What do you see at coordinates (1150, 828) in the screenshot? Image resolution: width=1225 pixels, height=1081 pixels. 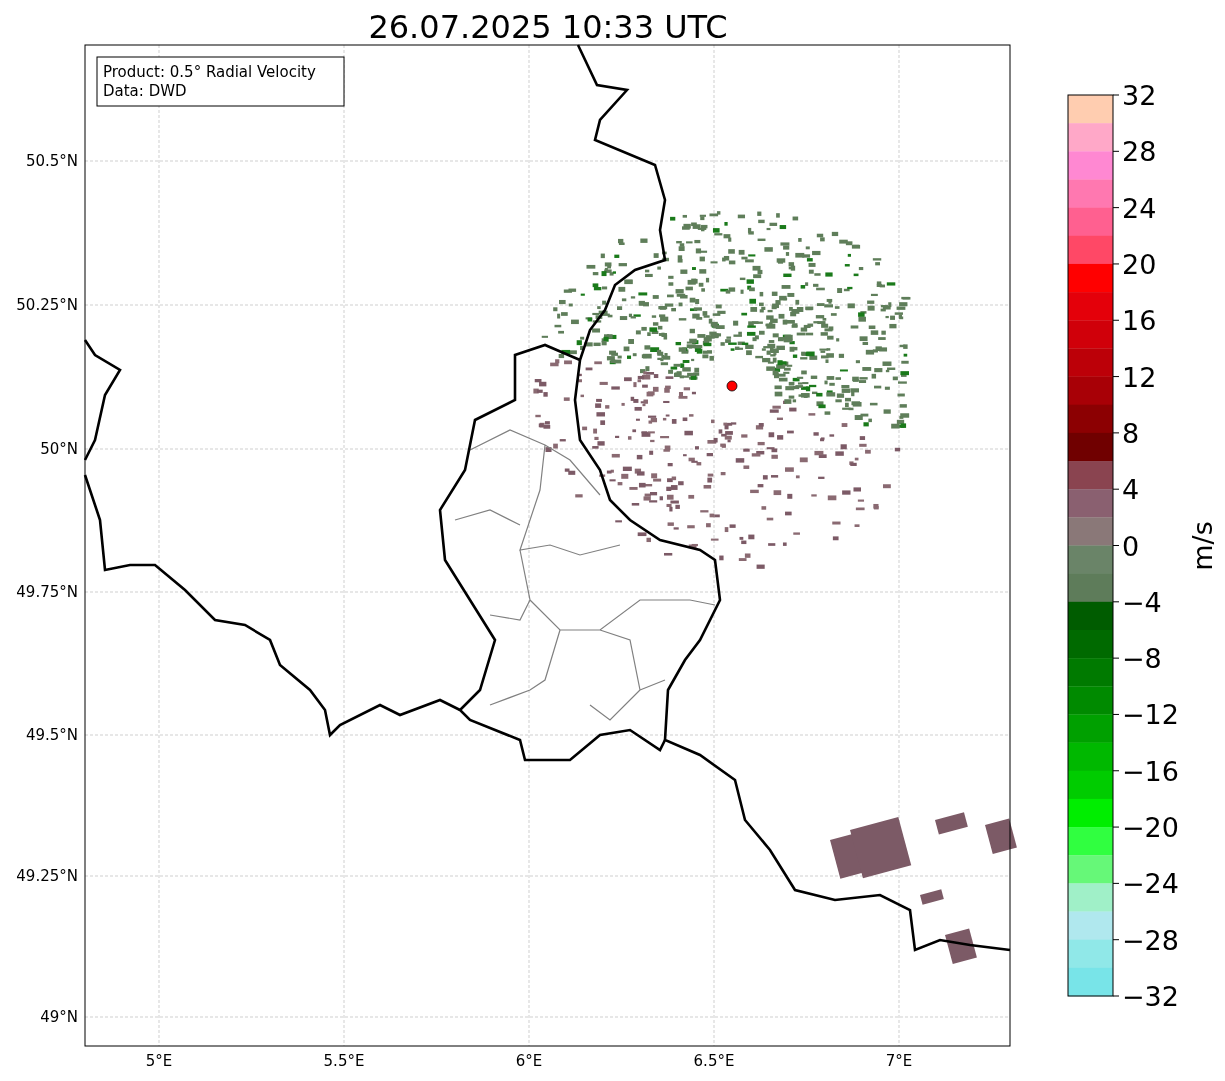 I see `colorbar-tick-label: −20` at bounding box center [1150, 828].